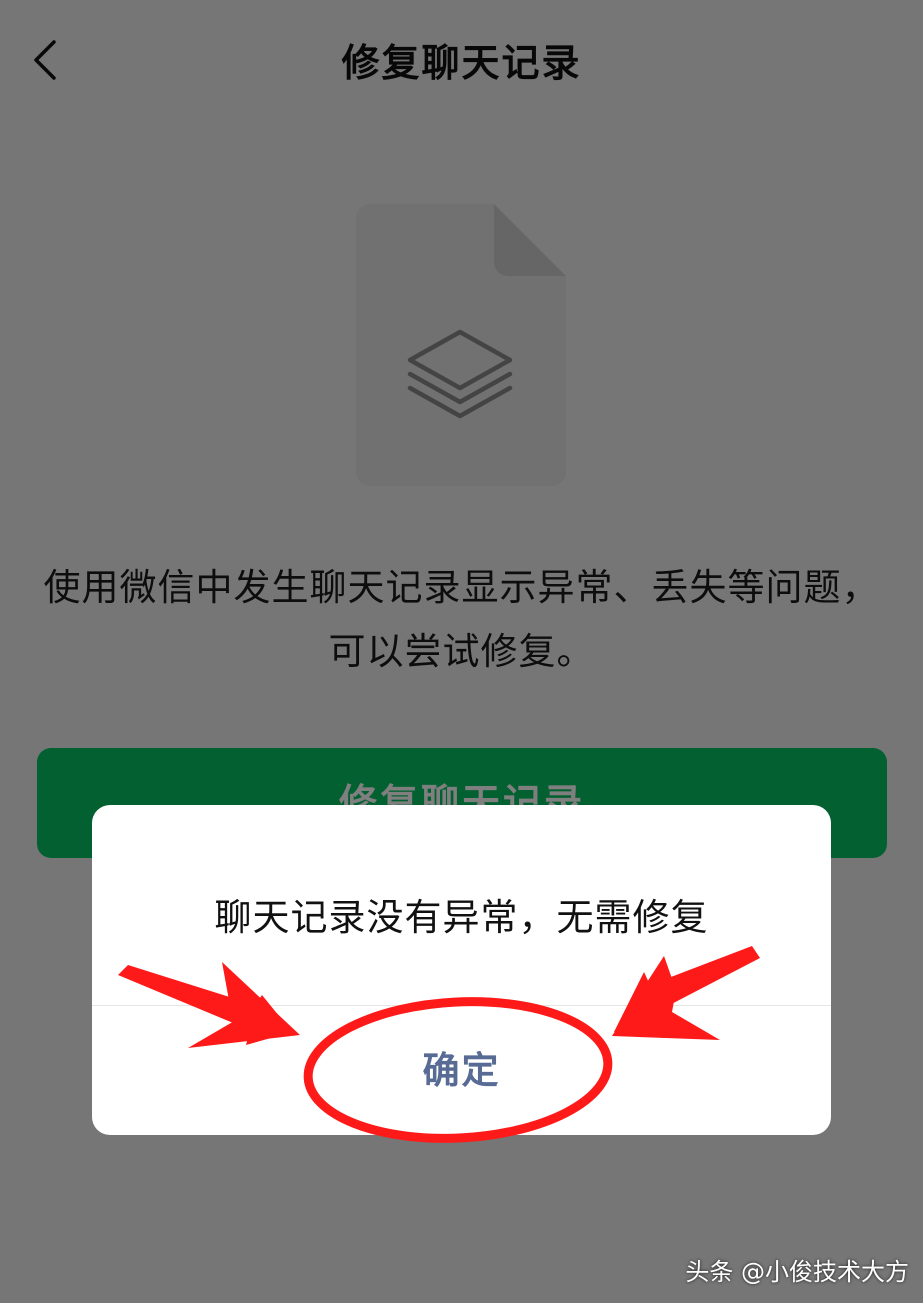 This screenshot has width=923, height=1303. I want to click on dialog-message: 聊天记录没有异常，无需修复, so click(461, 917).